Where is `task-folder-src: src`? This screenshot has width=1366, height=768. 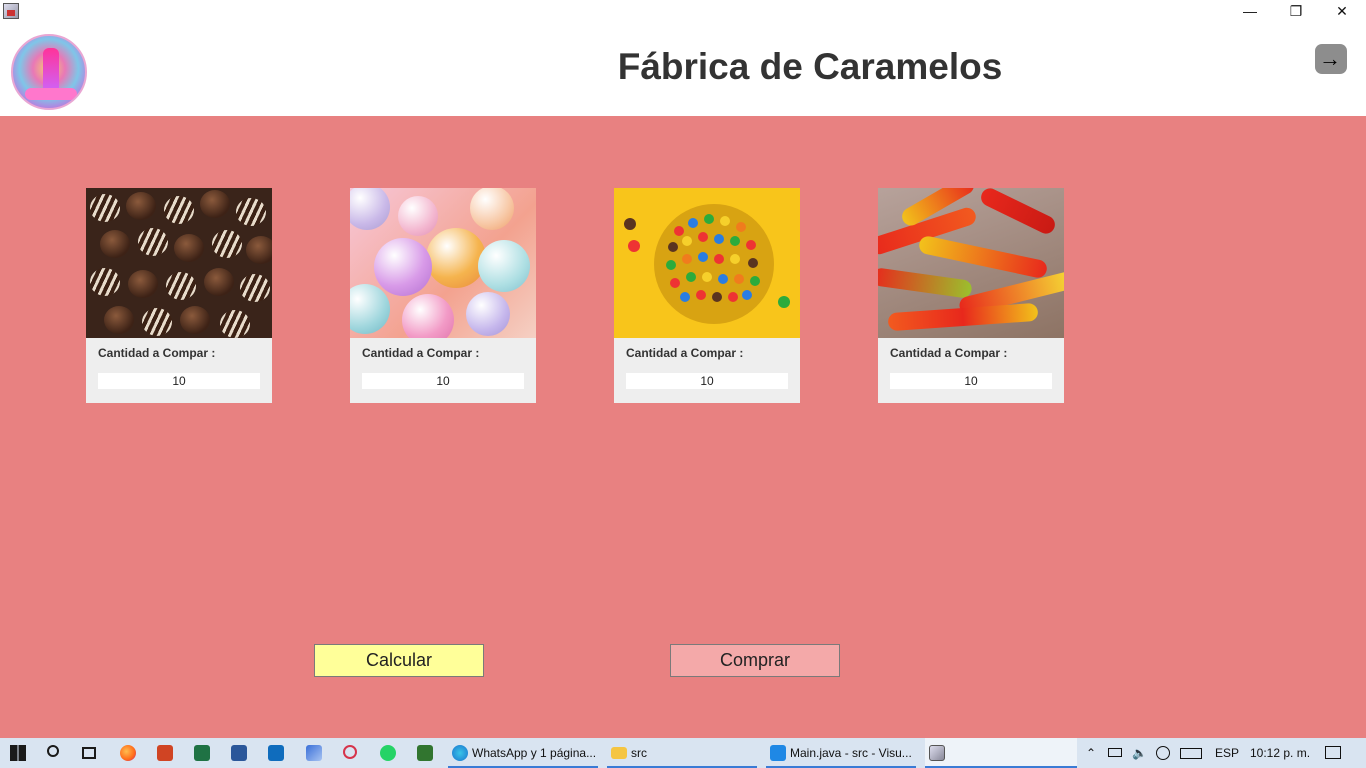 task-folder-src: src is located at coordinates (682, 753).